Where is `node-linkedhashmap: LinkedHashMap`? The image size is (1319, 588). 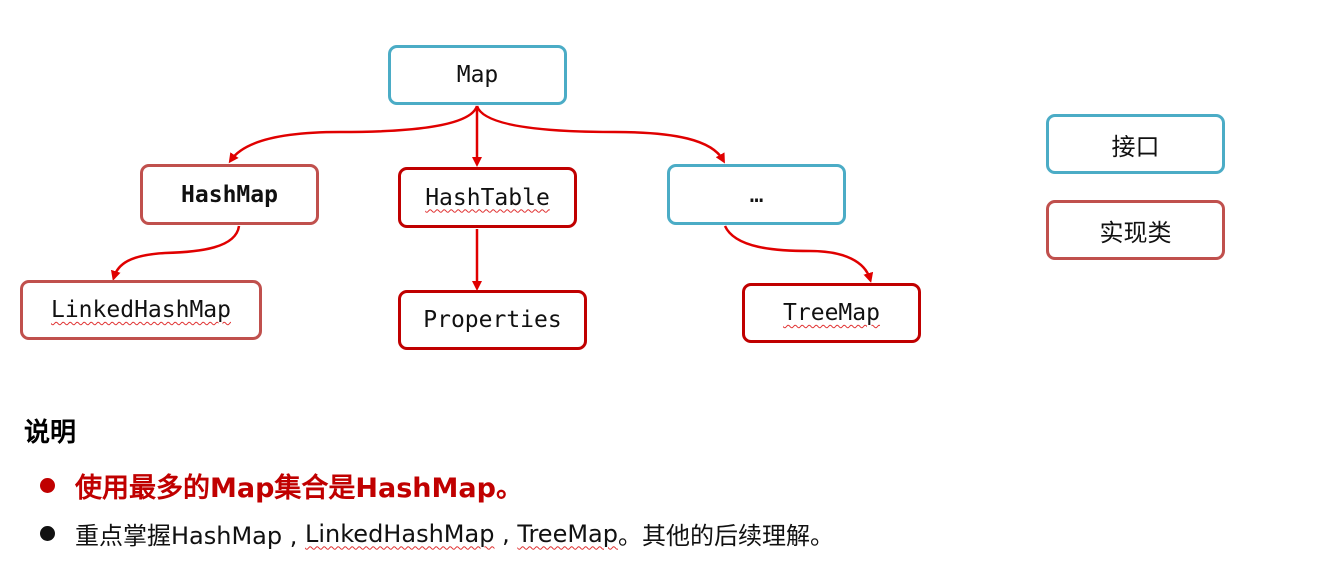 node-linkedhashmap: LinkedHashMap is located at coordinates (141, 310).